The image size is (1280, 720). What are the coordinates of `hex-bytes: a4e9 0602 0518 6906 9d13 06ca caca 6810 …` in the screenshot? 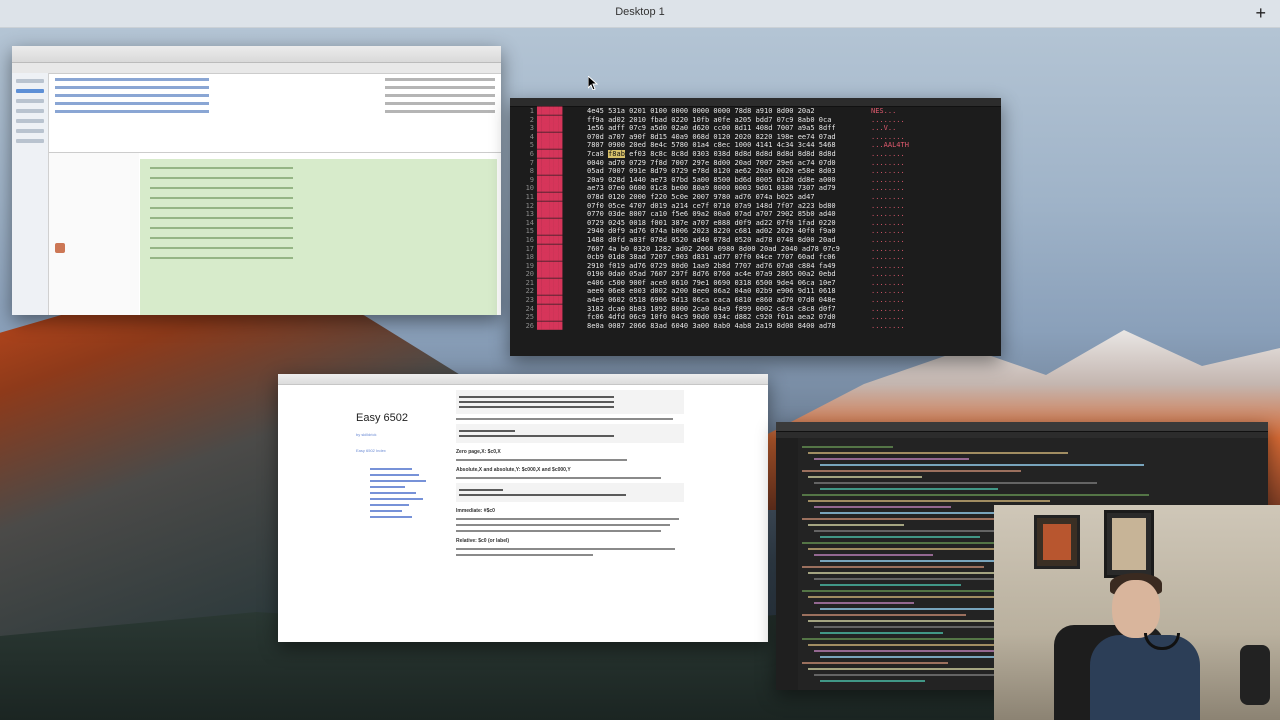 It's located at (727, 300).